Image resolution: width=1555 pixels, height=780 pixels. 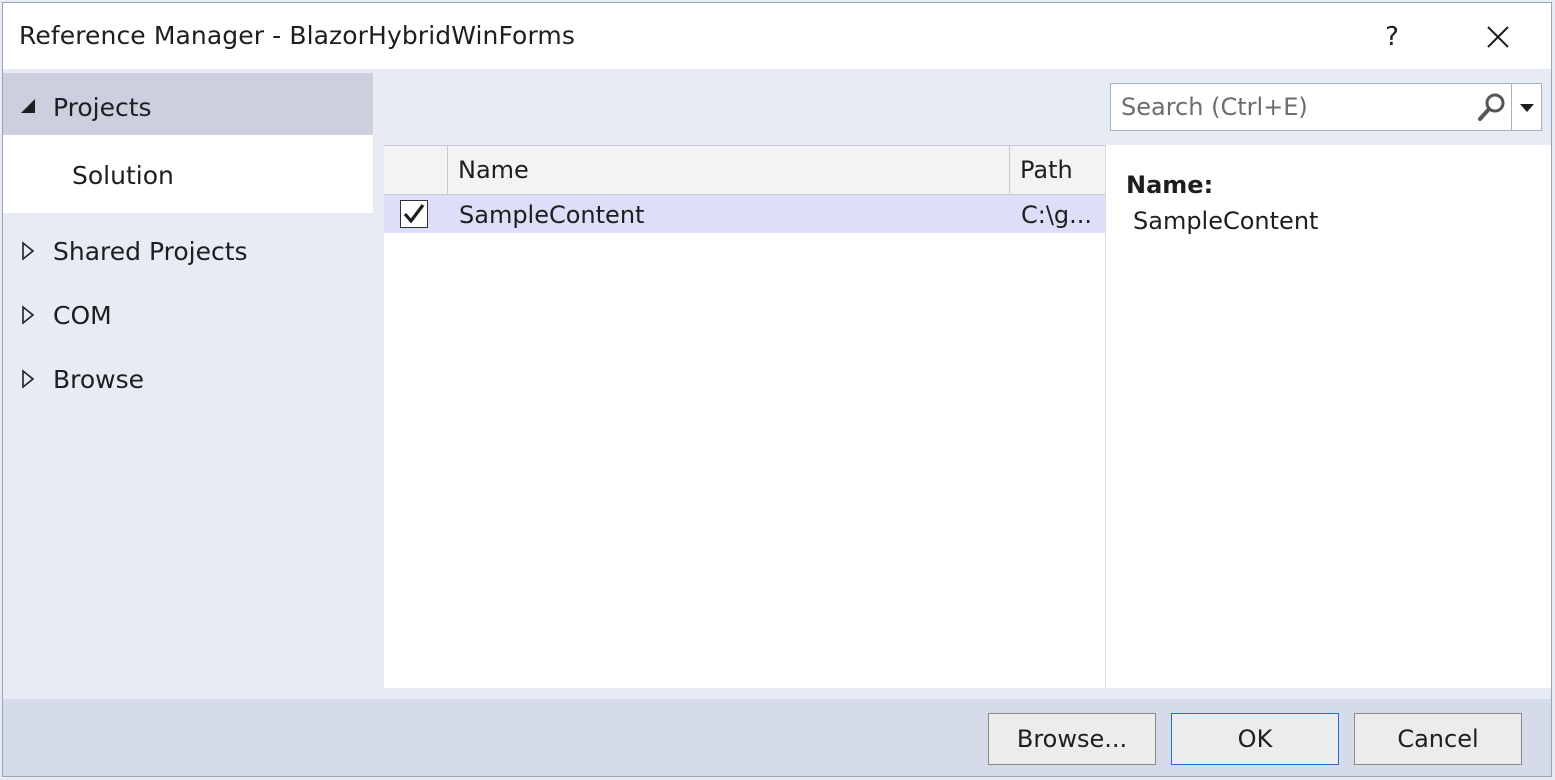 I want to click on search-options-dropdown, so click(x=1527, y=107).